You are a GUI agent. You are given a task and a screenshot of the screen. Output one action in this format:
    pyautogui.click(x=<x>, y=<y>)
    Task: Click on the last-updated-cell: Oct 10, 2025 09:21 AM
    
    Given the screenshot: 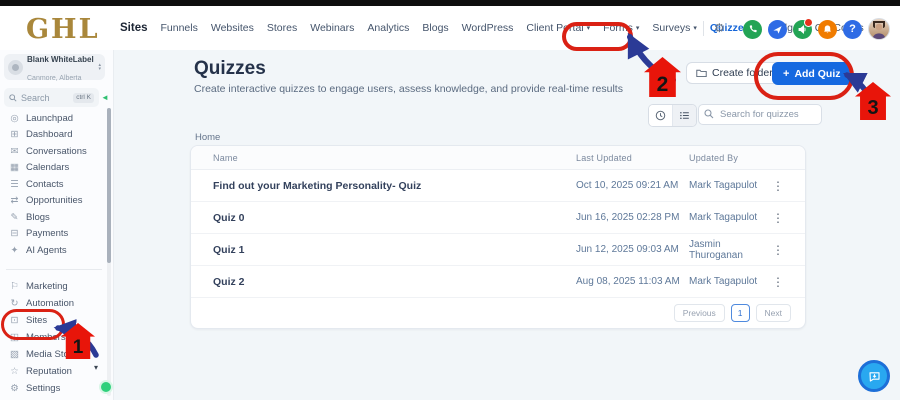 What is the action you would take?
    pyautogui.click(x=627, y=185)
    